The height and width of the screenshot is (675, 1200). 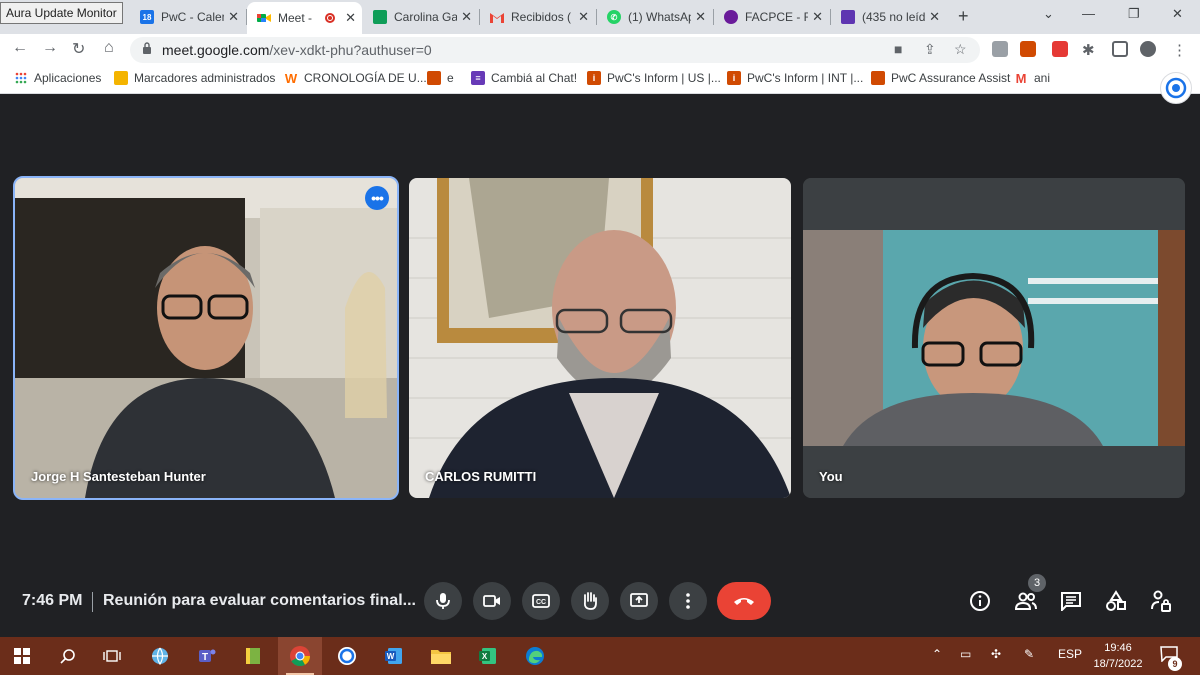 I want to click on forward-button: →, so click(x=50, y=48).